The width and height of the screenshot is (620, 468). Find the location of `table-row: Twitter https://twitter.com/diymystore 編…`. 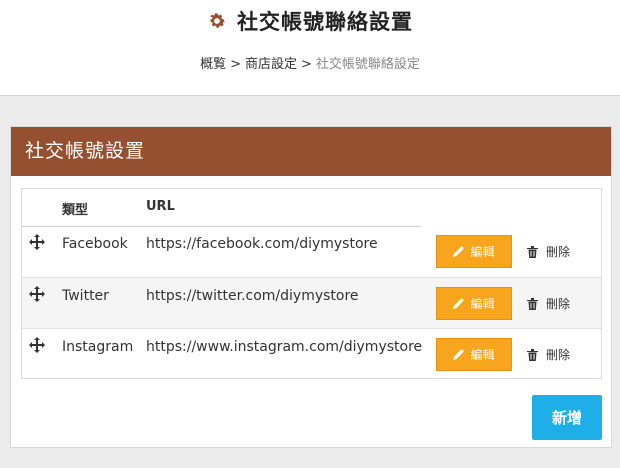

table-row: Twitter https://twitter.com/diymystore 編… is located at coordinates (311, 302).